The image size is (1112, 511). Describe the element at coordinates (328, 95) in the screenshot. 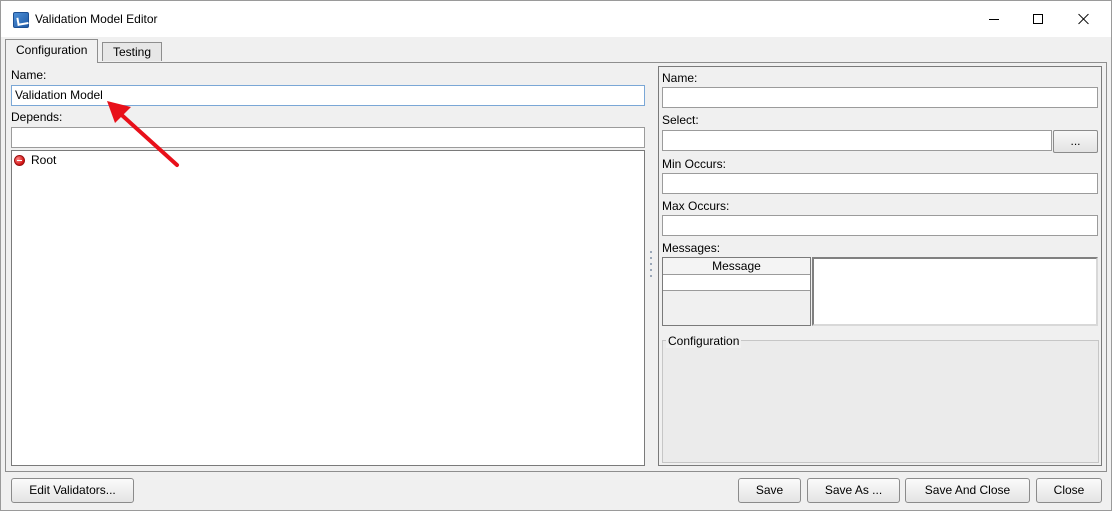

I see `name-field: Validation Model` at that location.